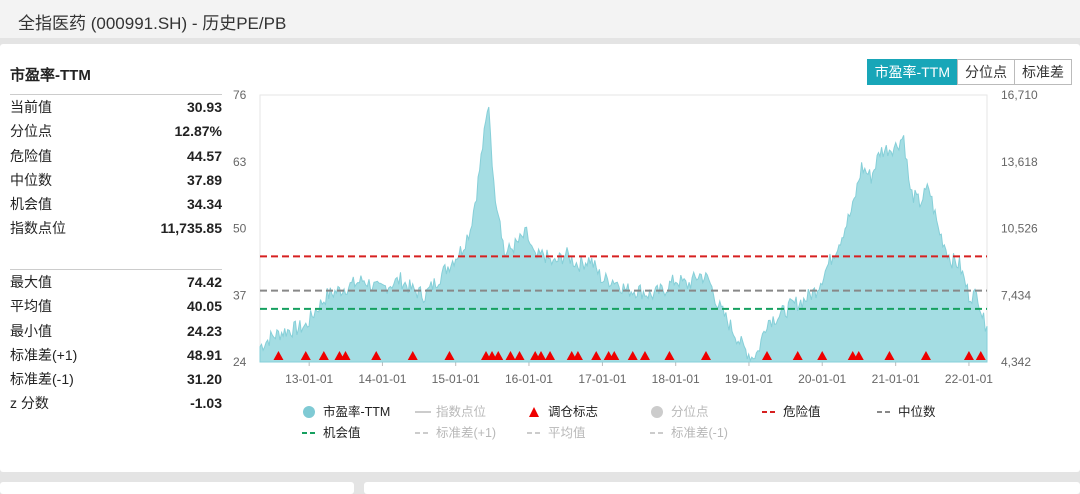 The image size is (1080, 494). I want to click on y-left-tick-label: 24, so click(240, 362).